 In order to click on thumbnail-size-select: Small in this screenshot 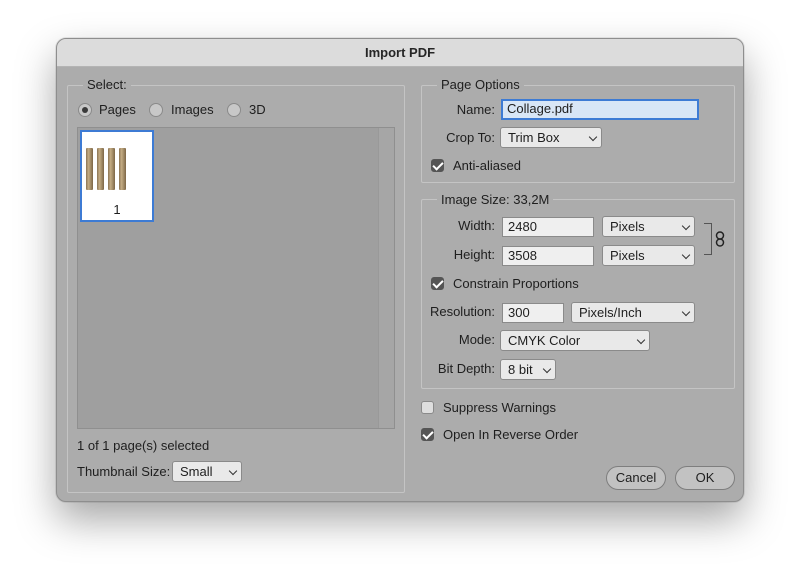, I will do `click(207, 471)`.